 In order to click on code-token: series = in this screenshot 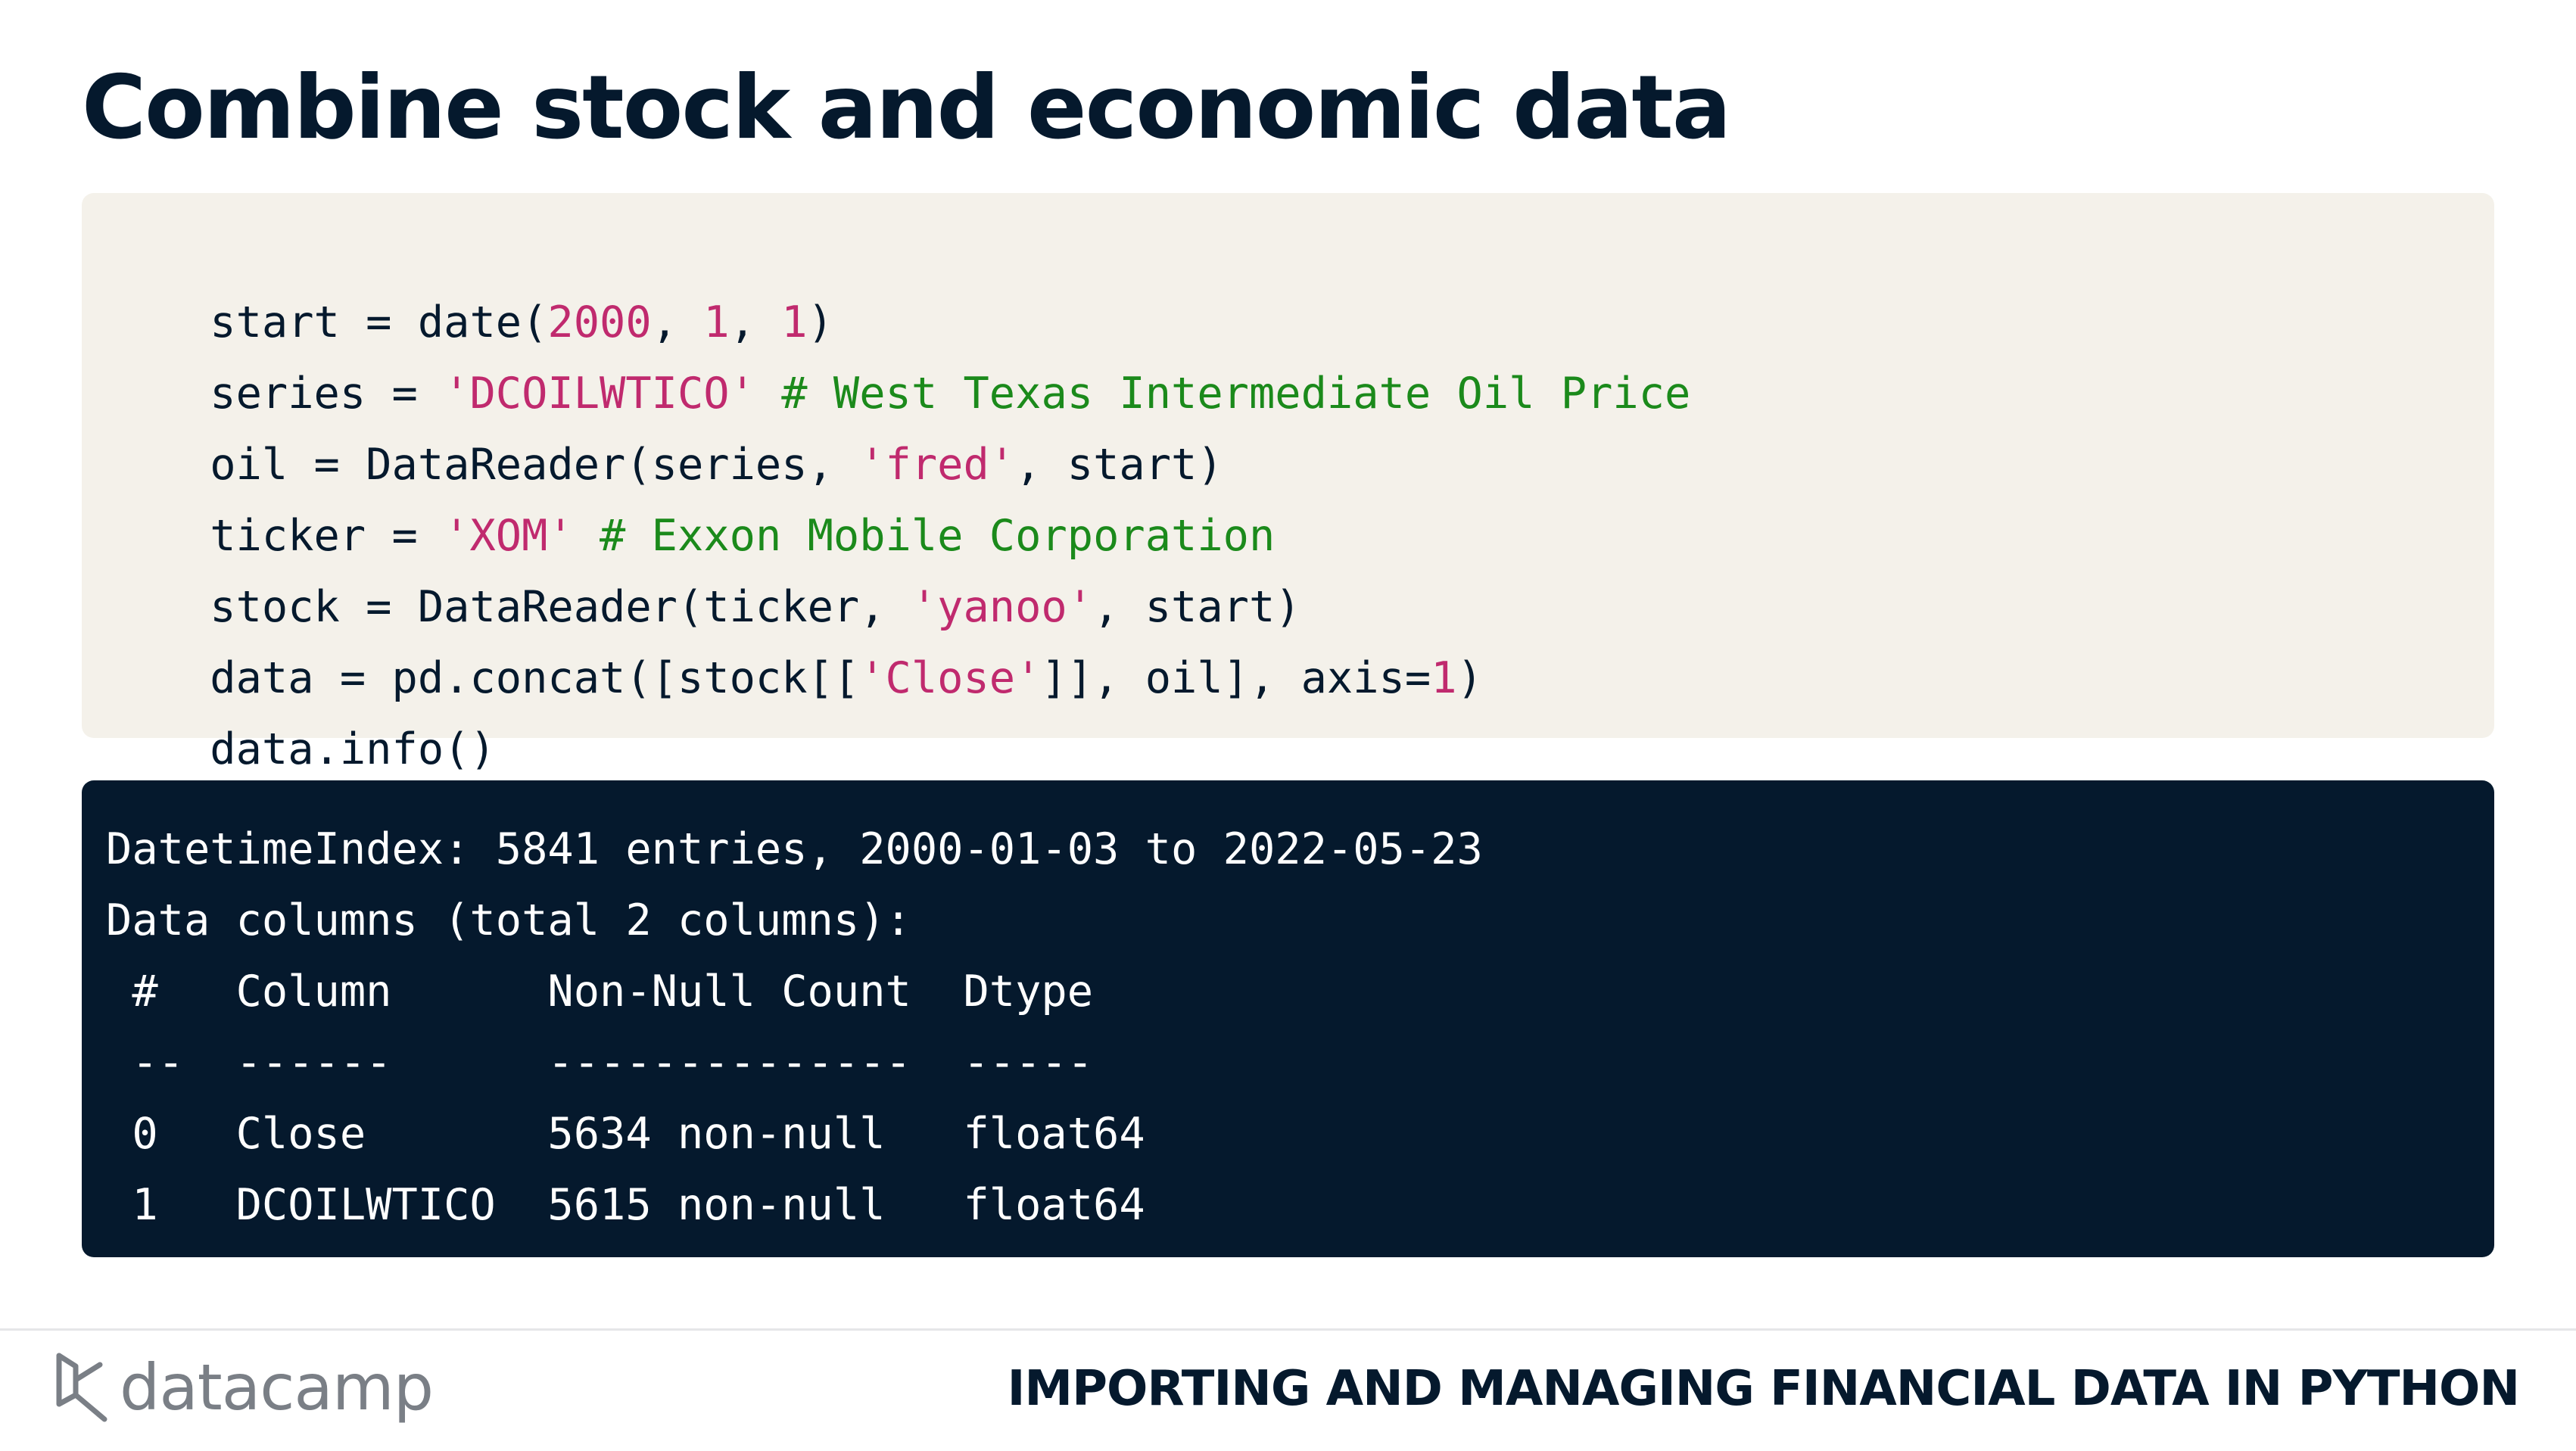, I will do `click(327, 394)`.